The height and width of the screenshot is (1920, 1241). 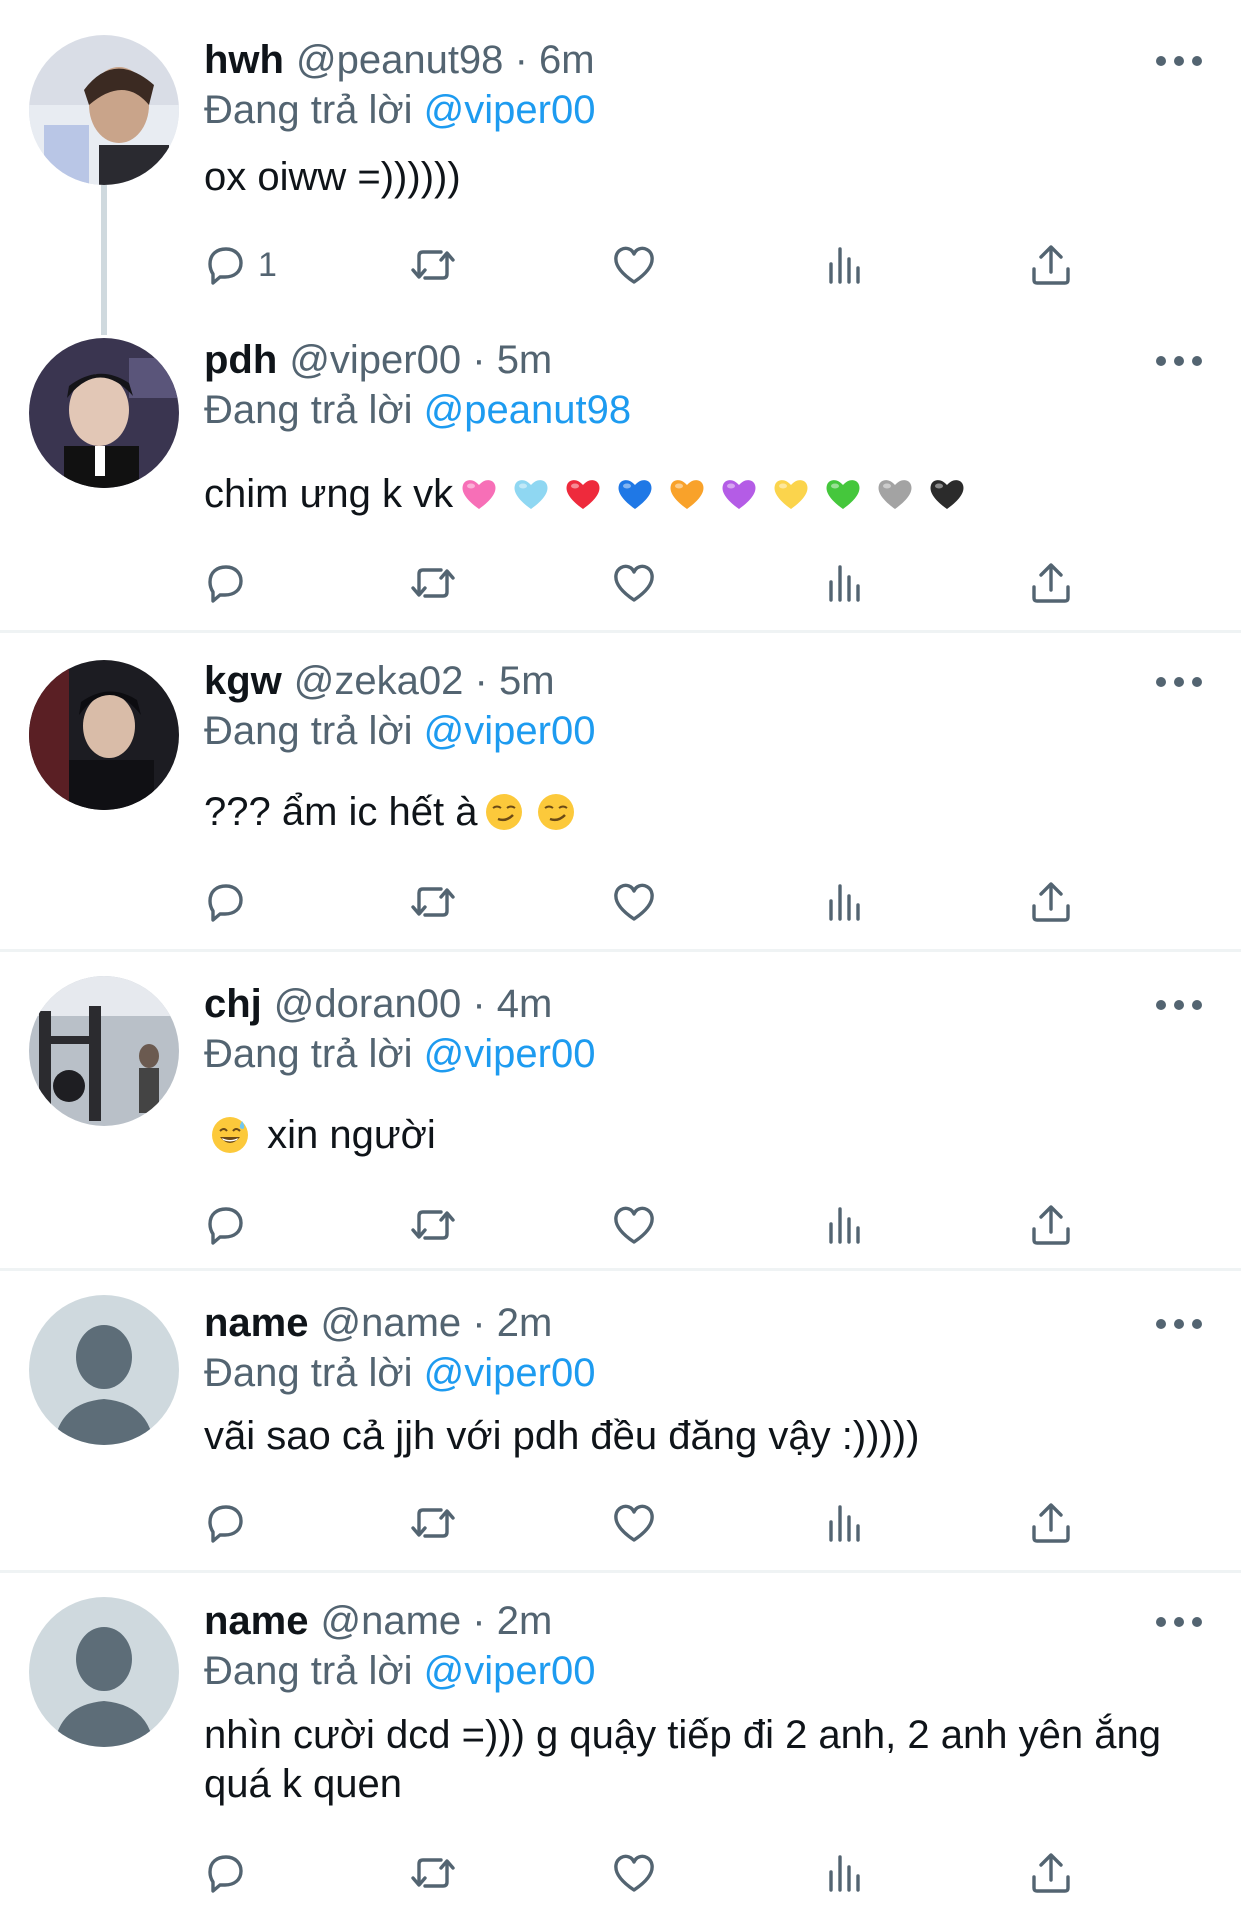 I want to click on replying-to: Đang trả lời @peanut98, so click(x=417, y=410).